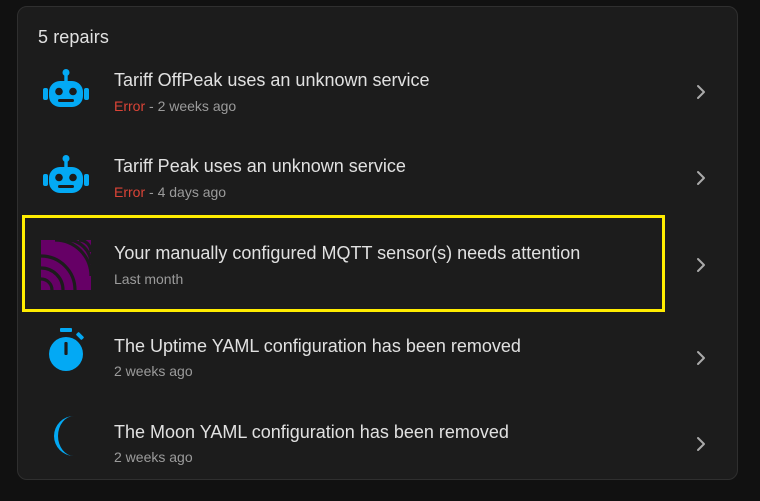 This screenshot has height=501, width=760. I want to click on repair-subtitle: Error - 2 weeks ago, so click(175, 106).